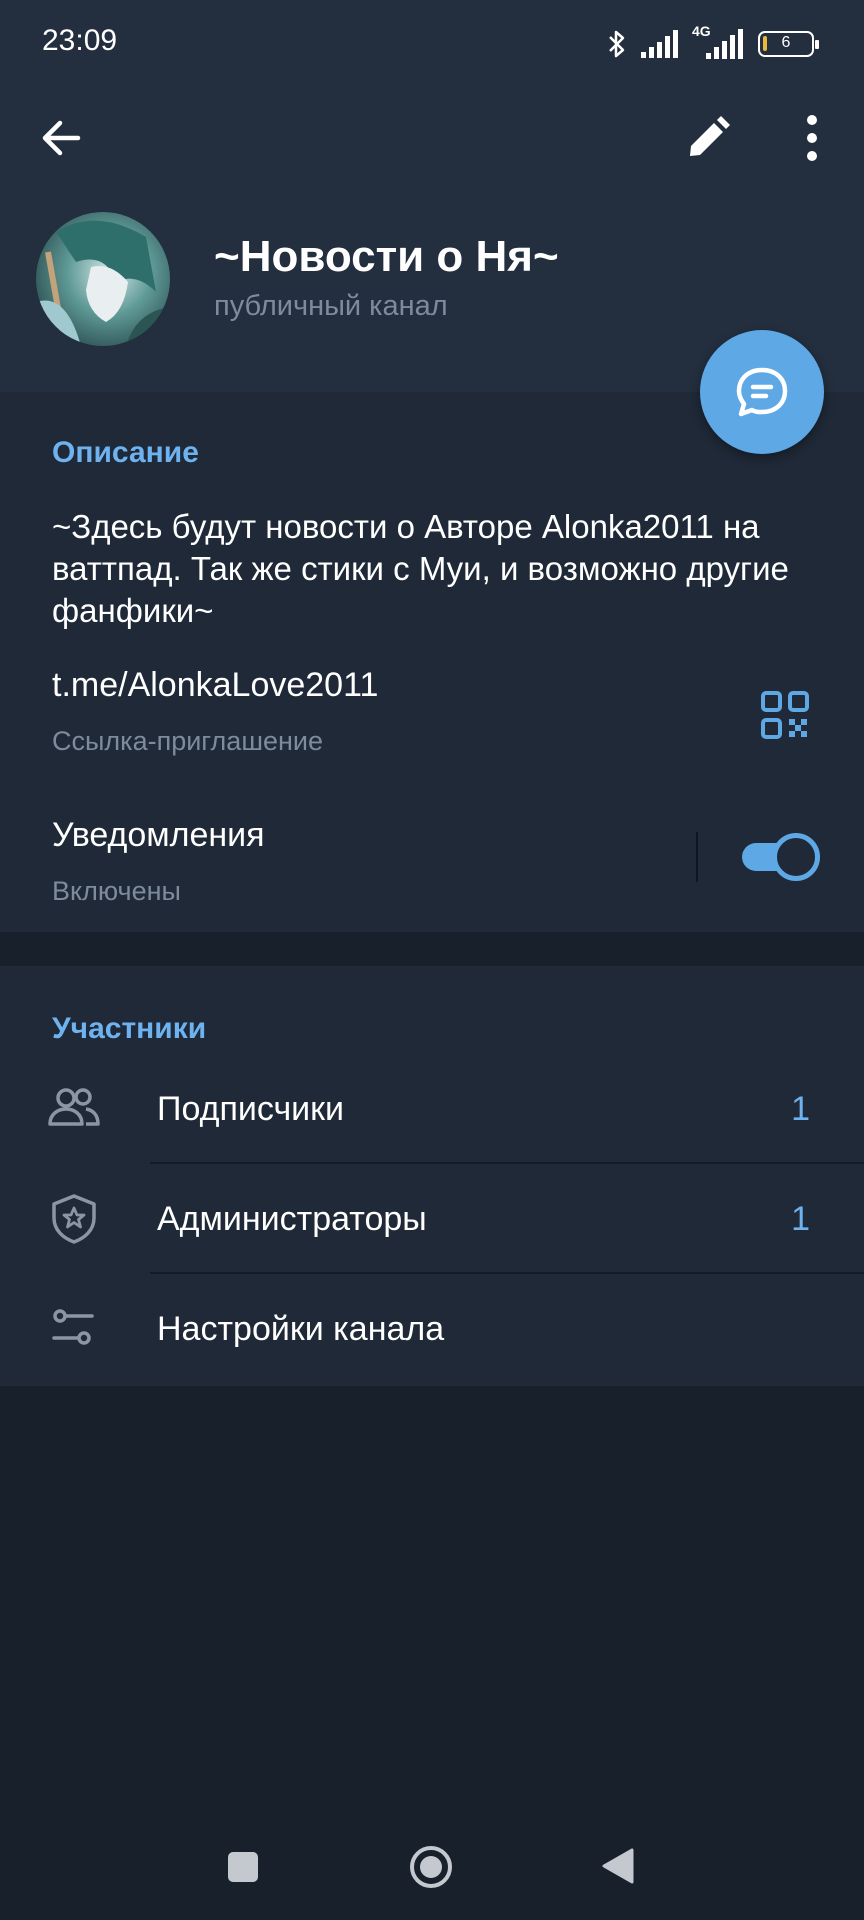  I want to click on notifications-title: Уведомления, so click(158, 835).